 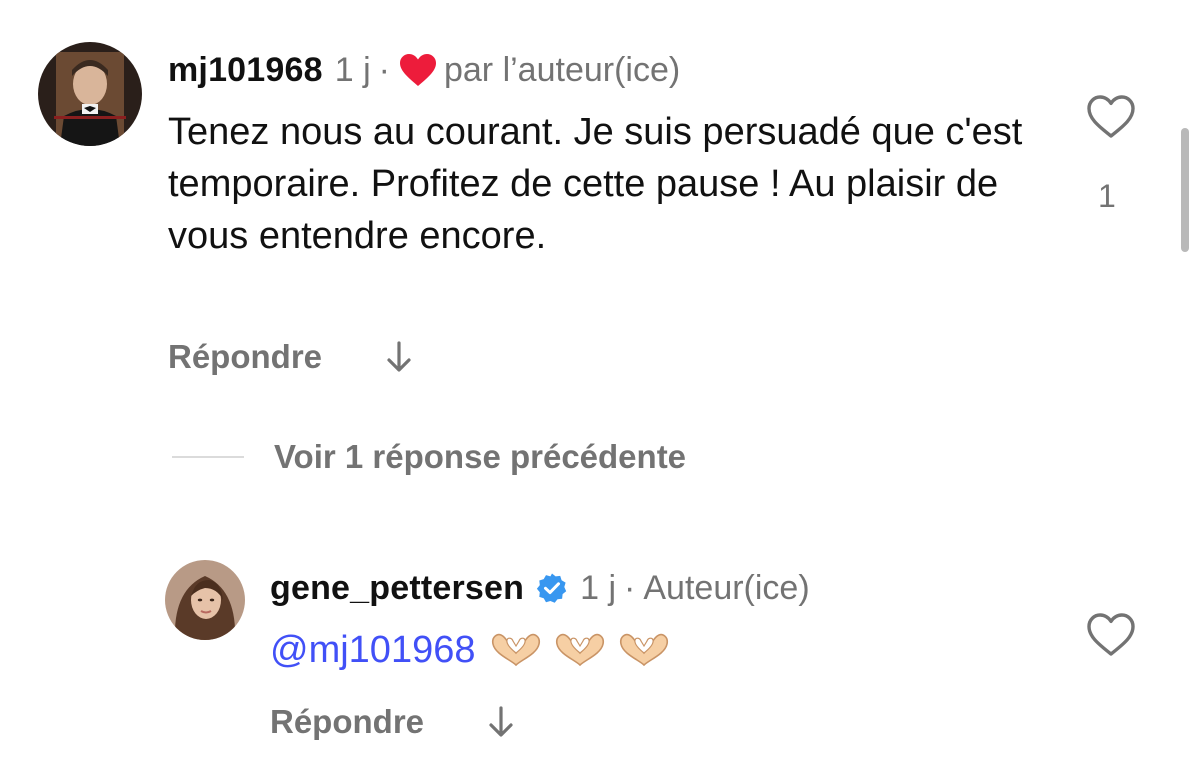 What do you see at coordinates (397, 588) in the screenshot?
I see `reply-username: gene_pettersen` at bounding box center [397, 588].